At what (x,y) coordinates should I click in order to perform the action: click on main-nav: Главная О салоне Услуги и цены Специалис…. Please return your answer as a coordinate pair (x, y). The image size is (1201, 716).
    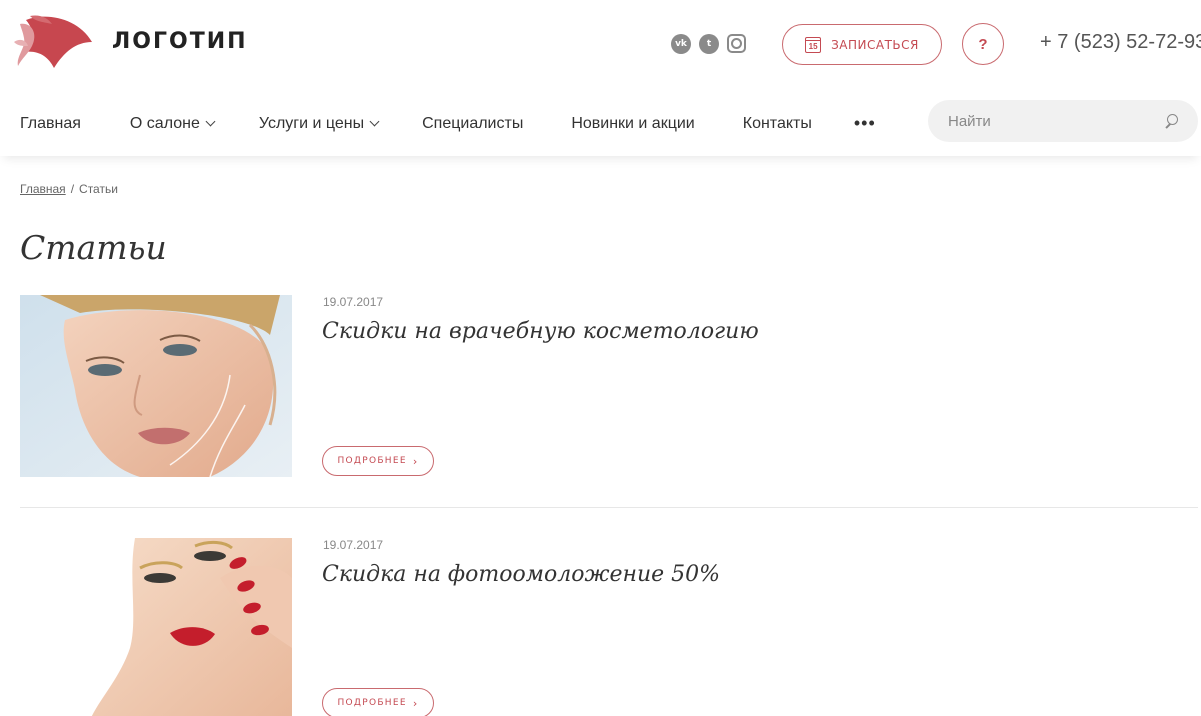
    Looking at the image, I should click on (448, 123).